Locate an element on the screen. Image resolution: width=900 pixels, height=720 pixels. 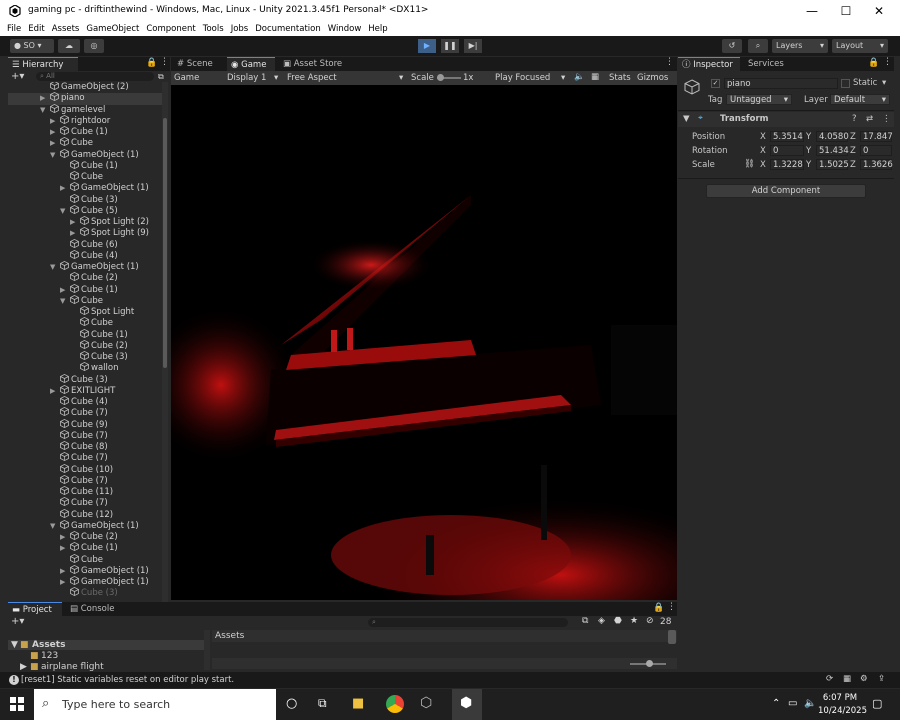
hierarchy-item: ▶ Cube is located at coordinates (85, 143).